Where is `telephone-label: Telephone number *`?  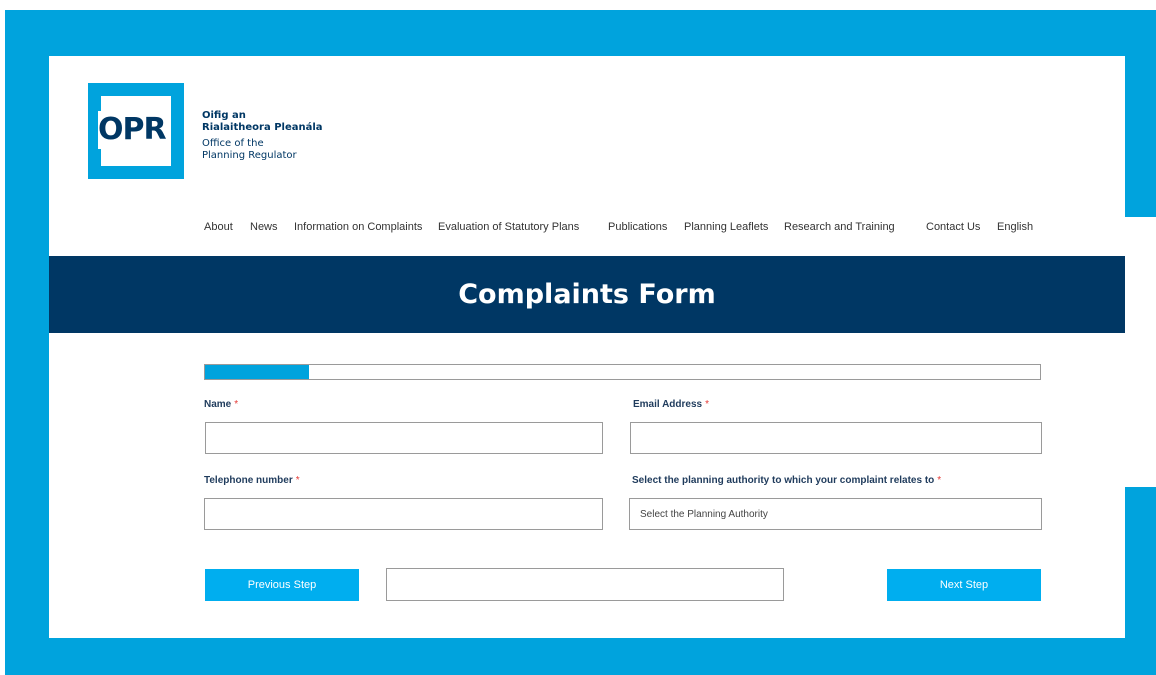 telephone-label: Telephone number * is located at coordinates (252, 480).